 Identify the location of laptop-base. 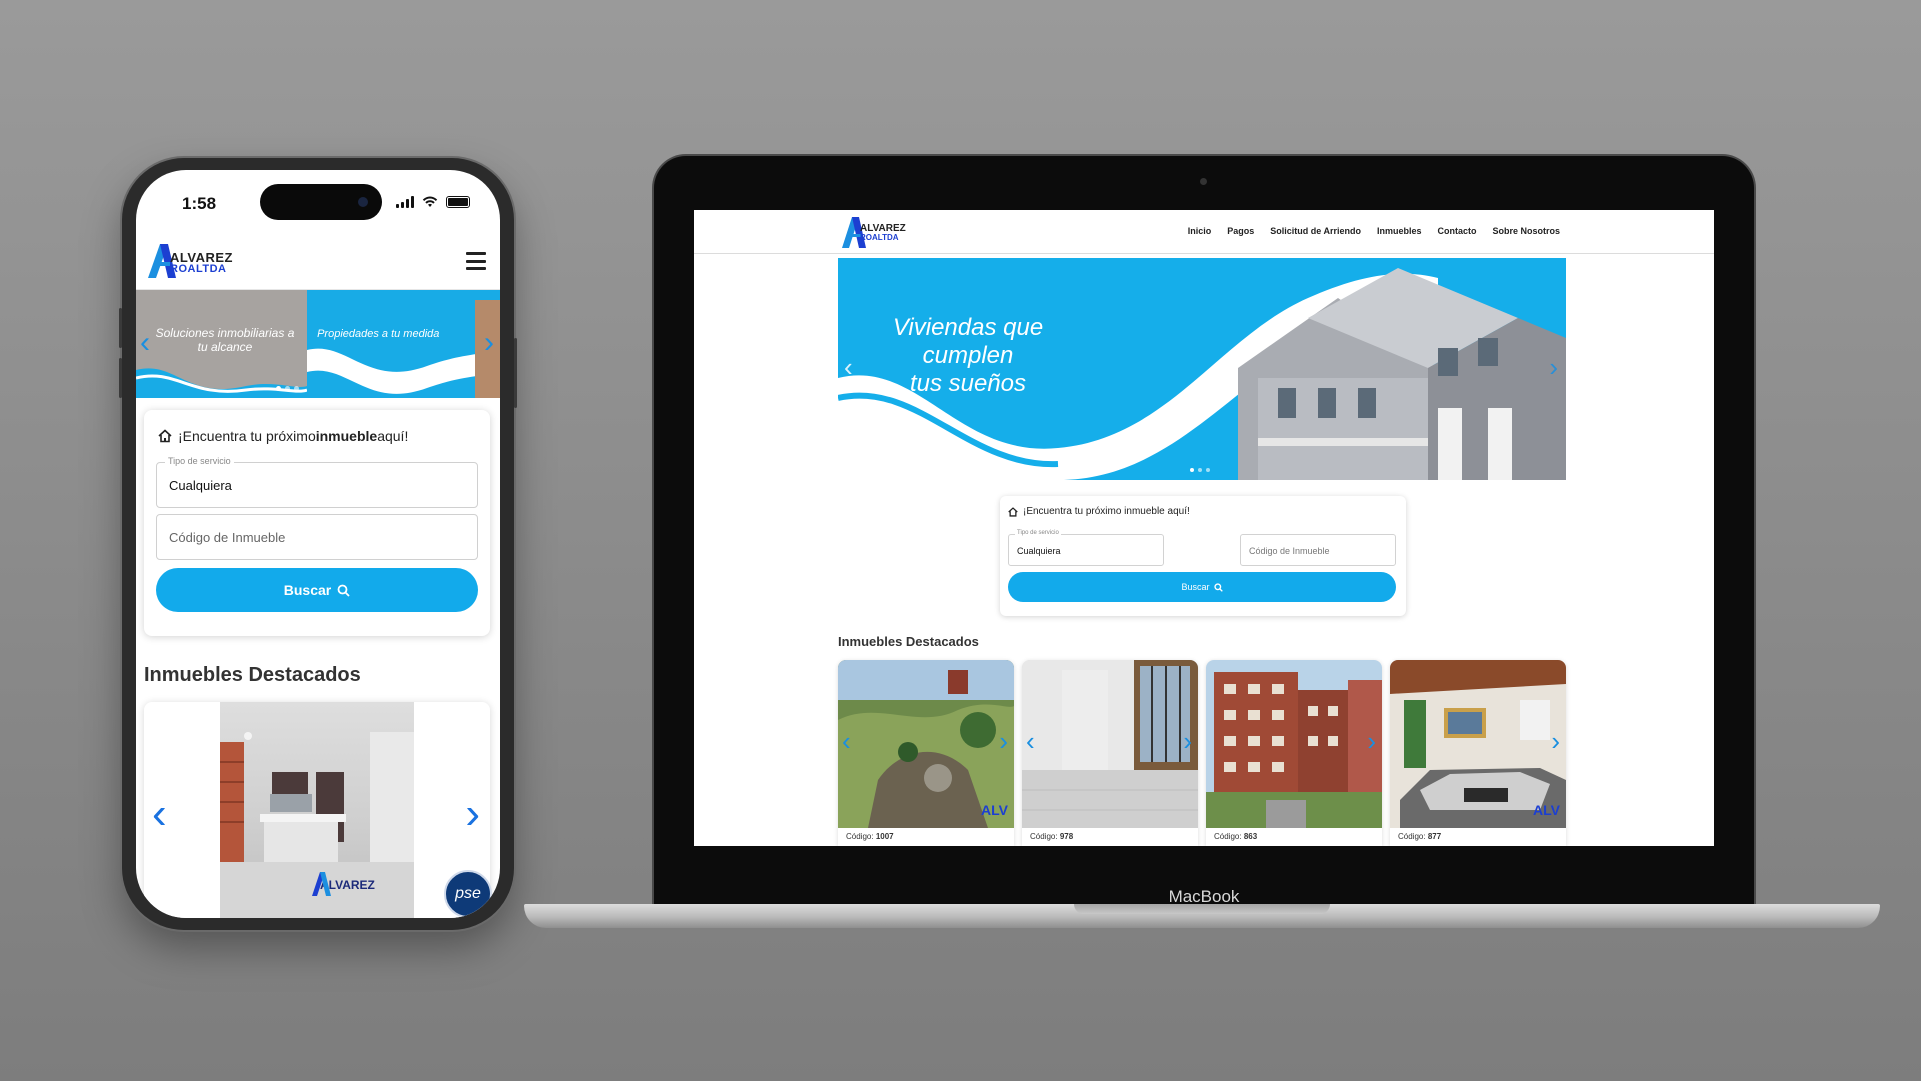
(1202, 916).